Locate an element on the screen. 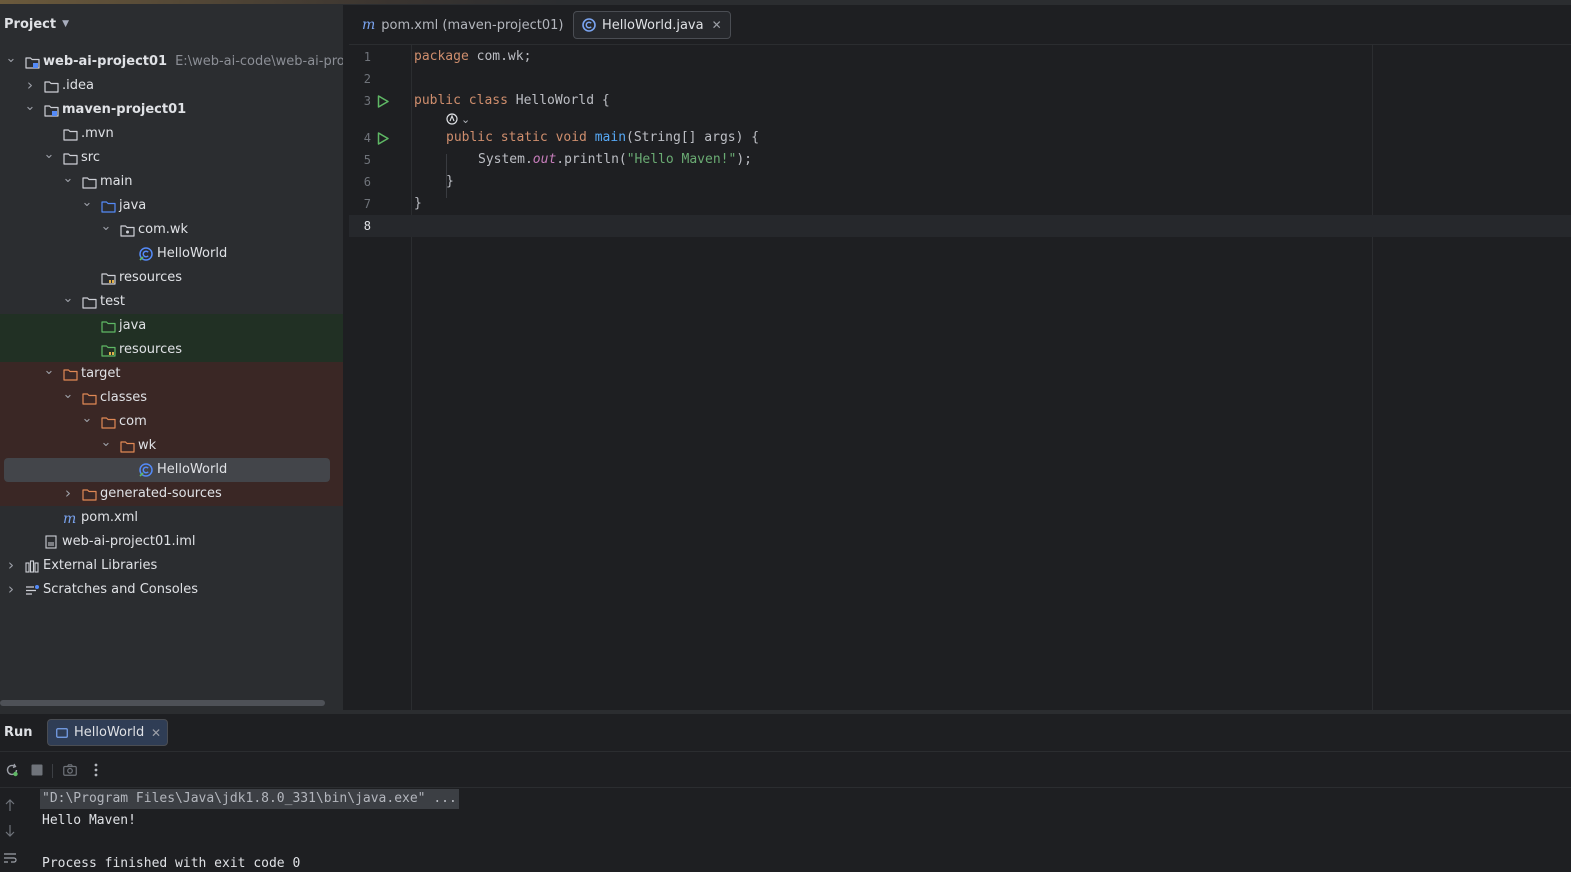 The height and width of the screenshot is (872, 1571). arrow-up-icon is located at coordinates (10, 807).